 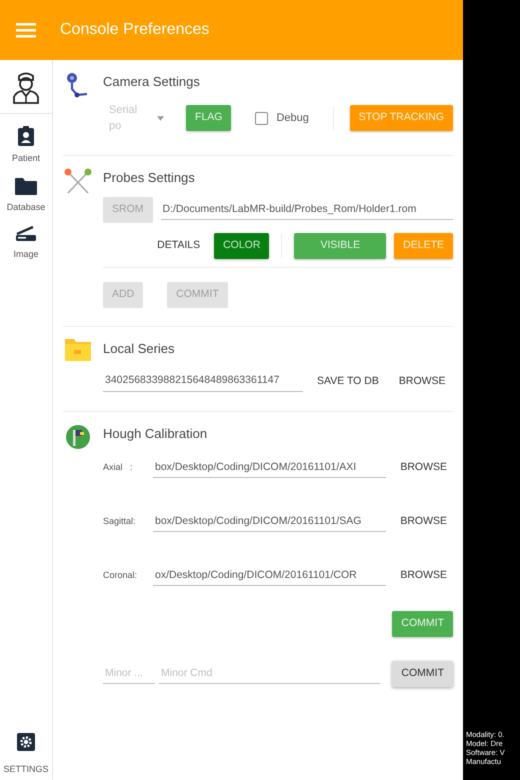 I want to click on caret-icon, so click(x=160, y=118).